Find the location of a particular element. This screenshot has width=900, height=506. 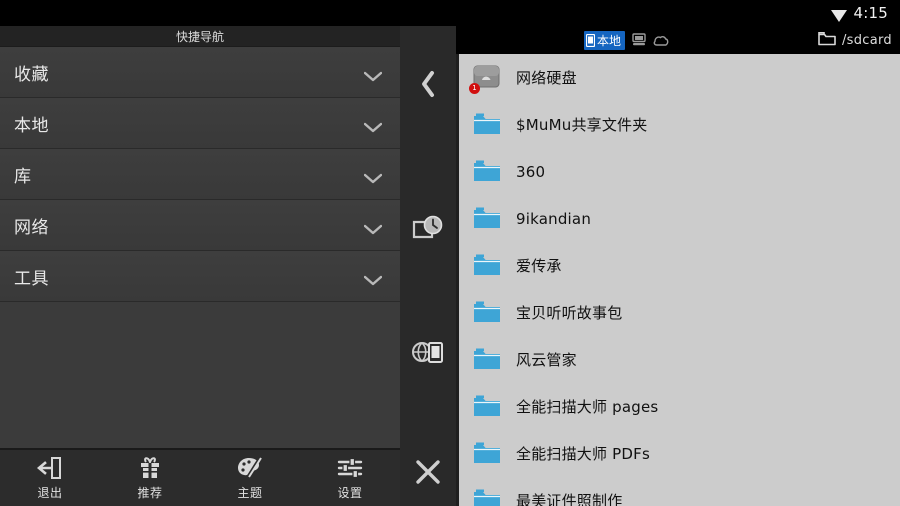

sidebar-item-label: 库 is located at coordinates (23, 176).